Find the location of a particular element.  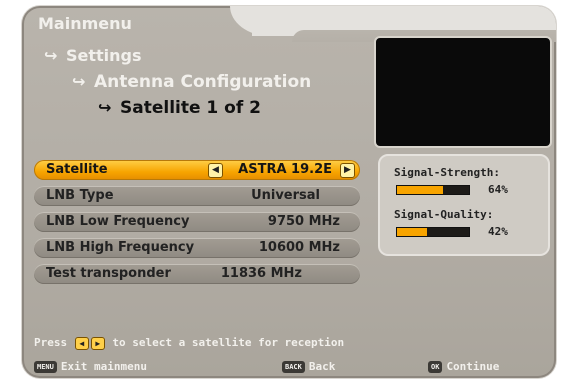

menu-item-lnb-low-frequency: LNB Low Frequency 9750 MHz is located at coordinates (197, 222).